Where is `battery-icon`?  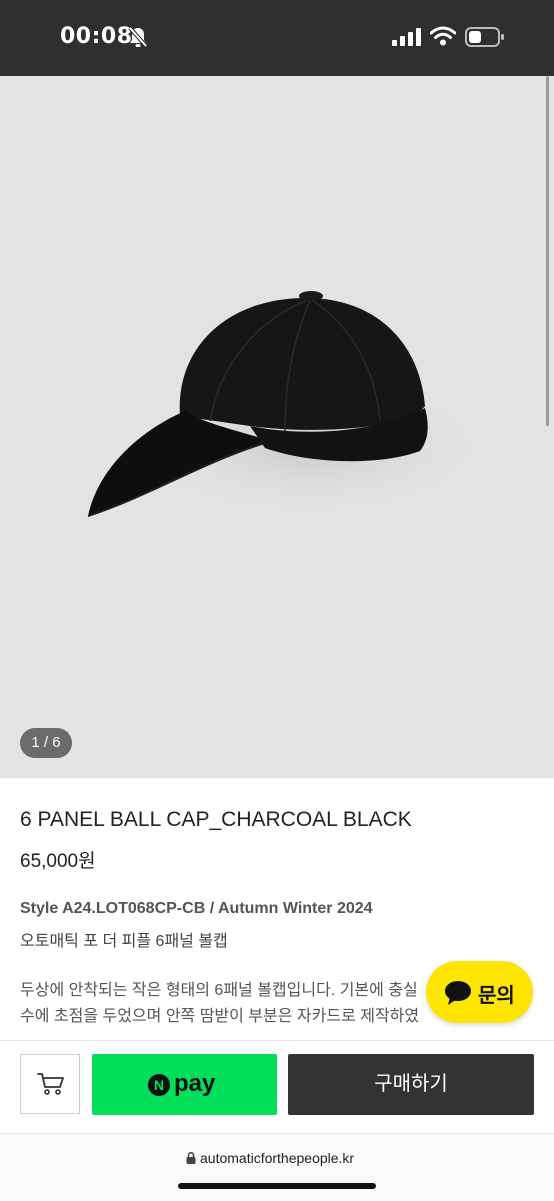 battery-icon is located at coordinates (485, 39).